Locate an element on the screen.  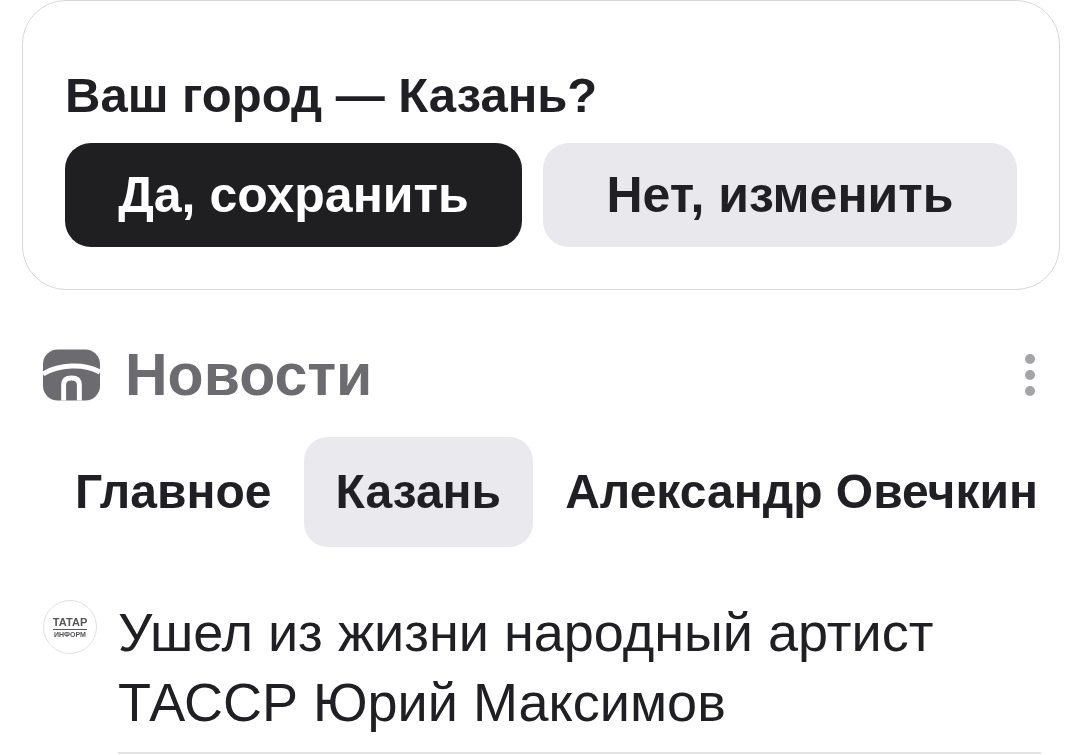
news-logo-icon is located at coordinates (71, 375).